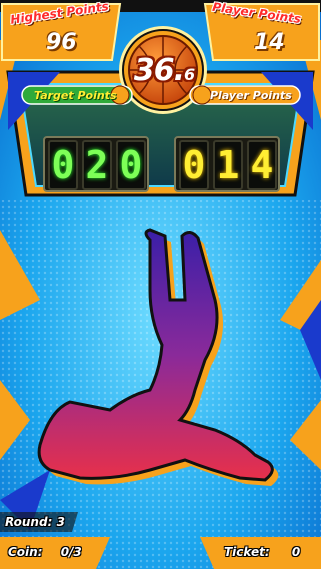  What do you see at coordinates (247, 552) in the screenshot?
I see `ticket-label: Ticket:` at bounding box center [247, 552].